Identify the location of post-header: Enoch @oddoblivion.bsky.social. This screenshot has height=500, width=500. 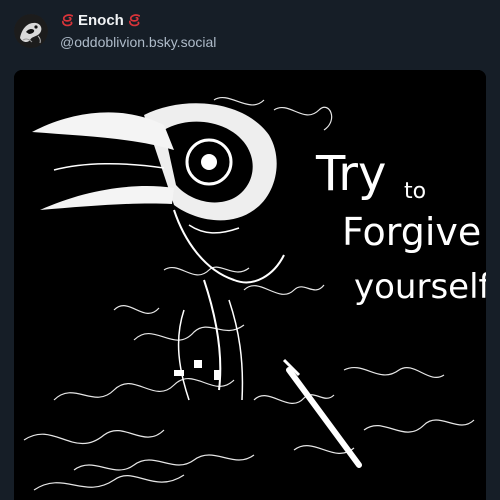
(250, 31).